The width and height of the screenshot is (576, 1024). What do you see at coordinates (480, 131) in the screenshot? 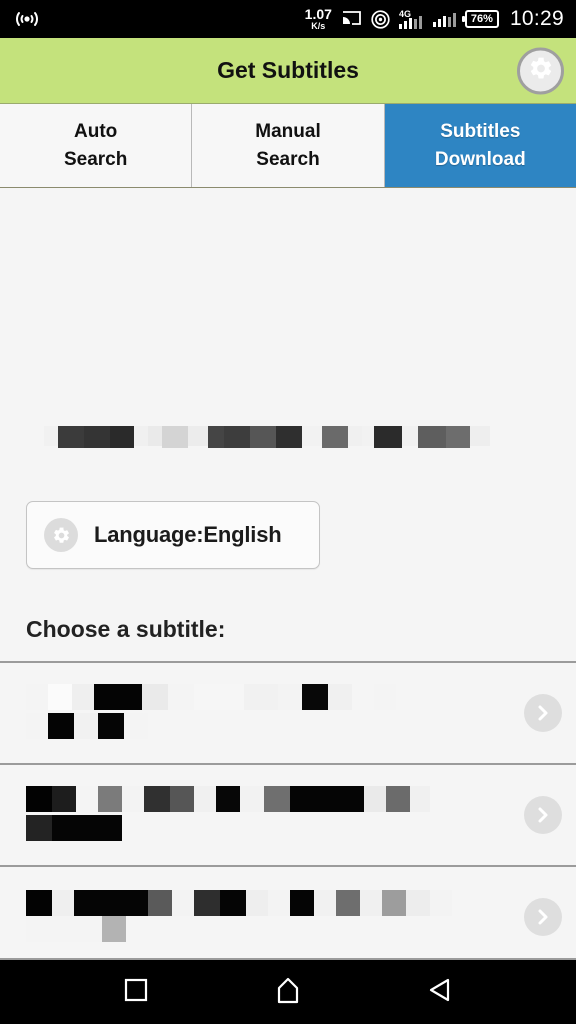
I see `tab-subtitles-download-line1: Subtitles` at bounding box center [480, 131].